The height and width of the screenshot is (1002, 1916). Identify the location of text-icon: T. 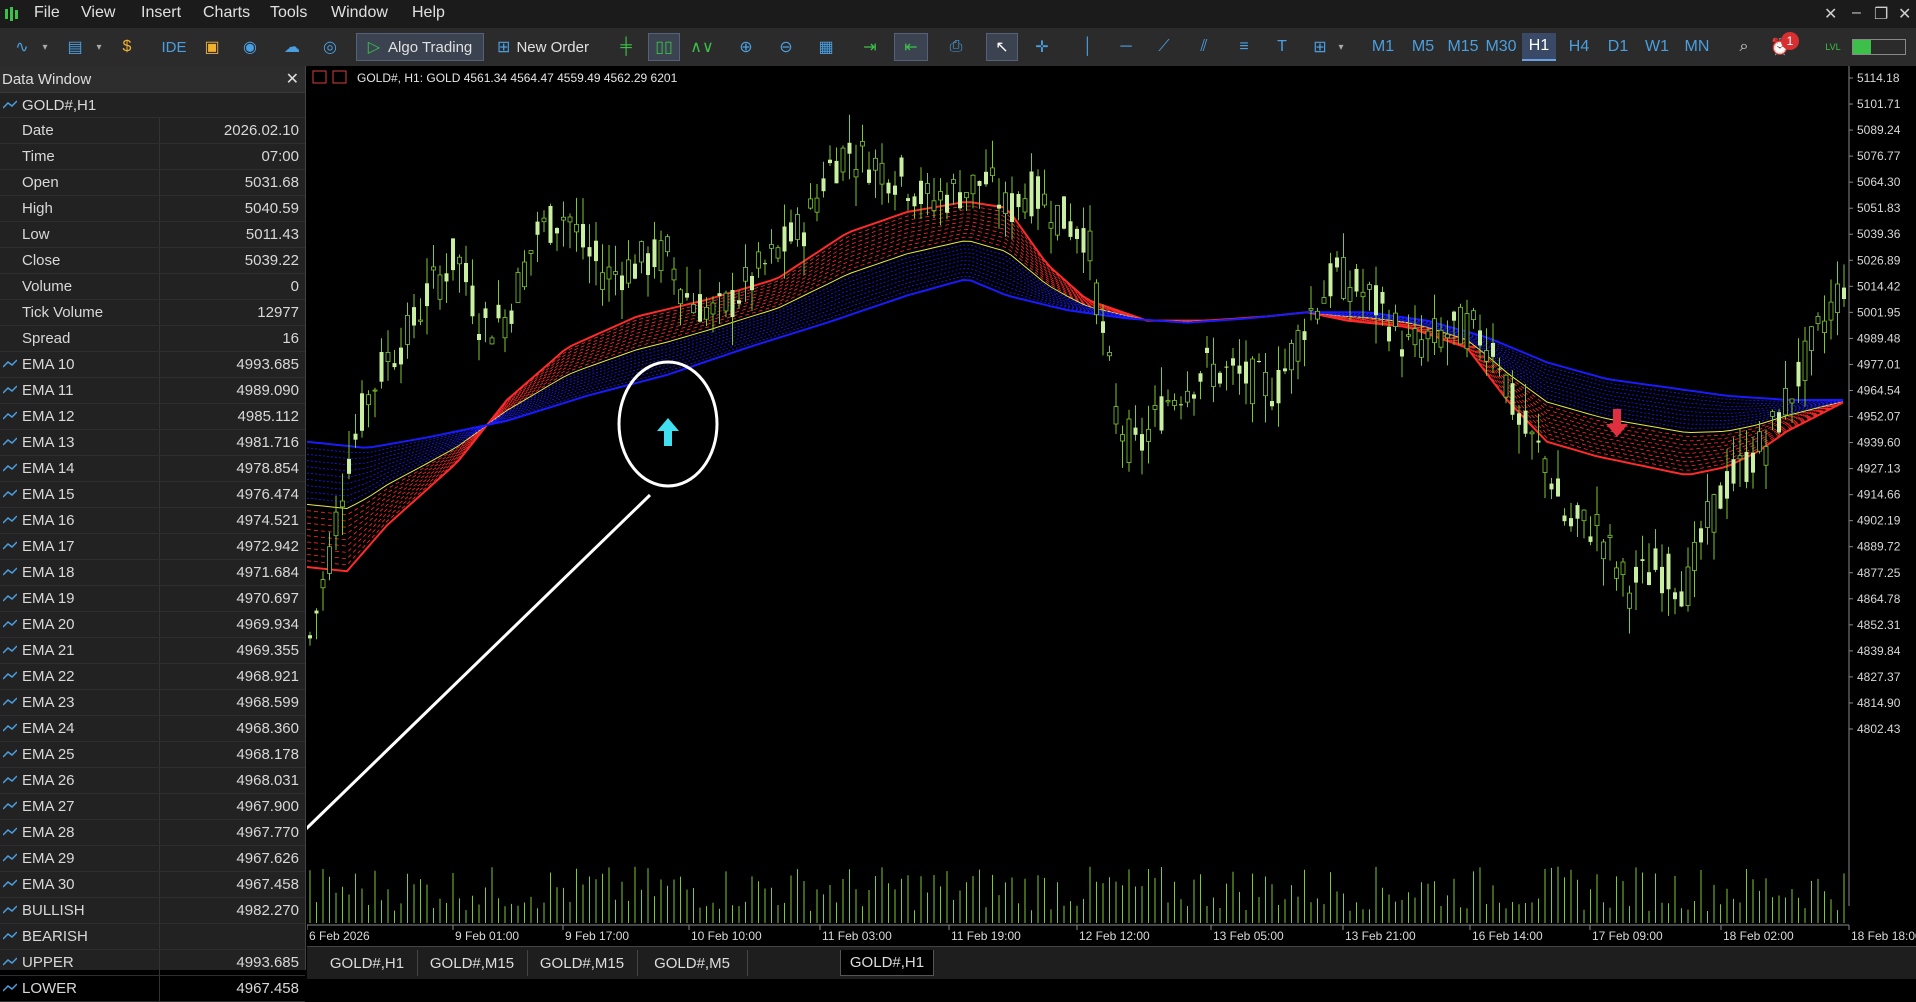
(1282, 47).